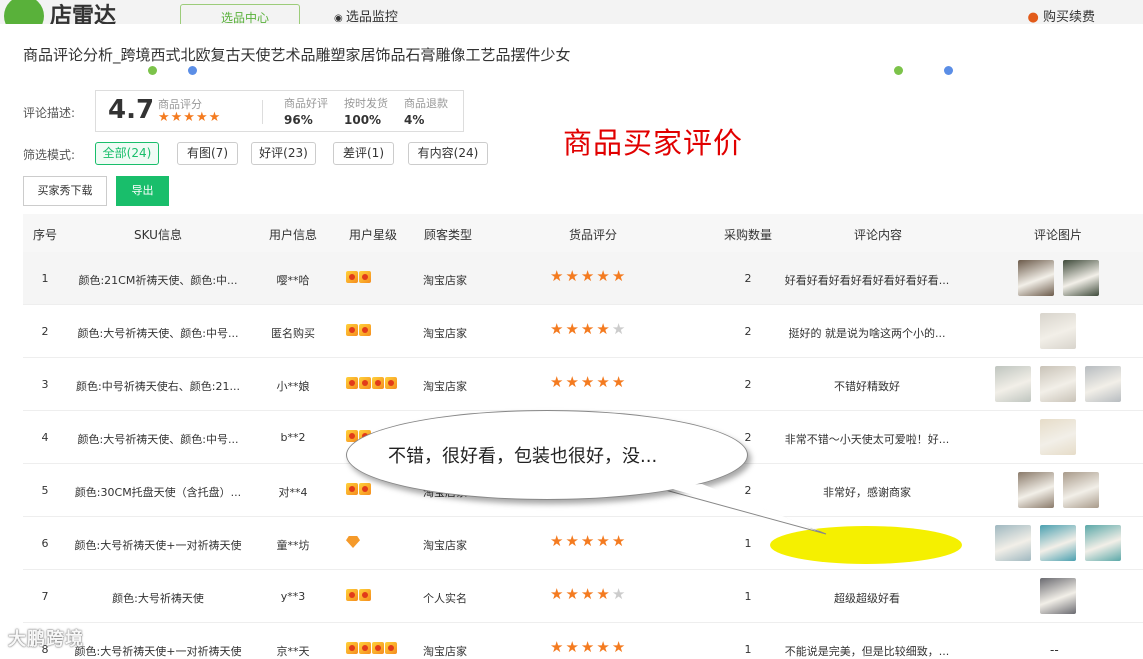 This screenshot has width=1143, height=659. I want to click on dot-icon, so click(948, 70).